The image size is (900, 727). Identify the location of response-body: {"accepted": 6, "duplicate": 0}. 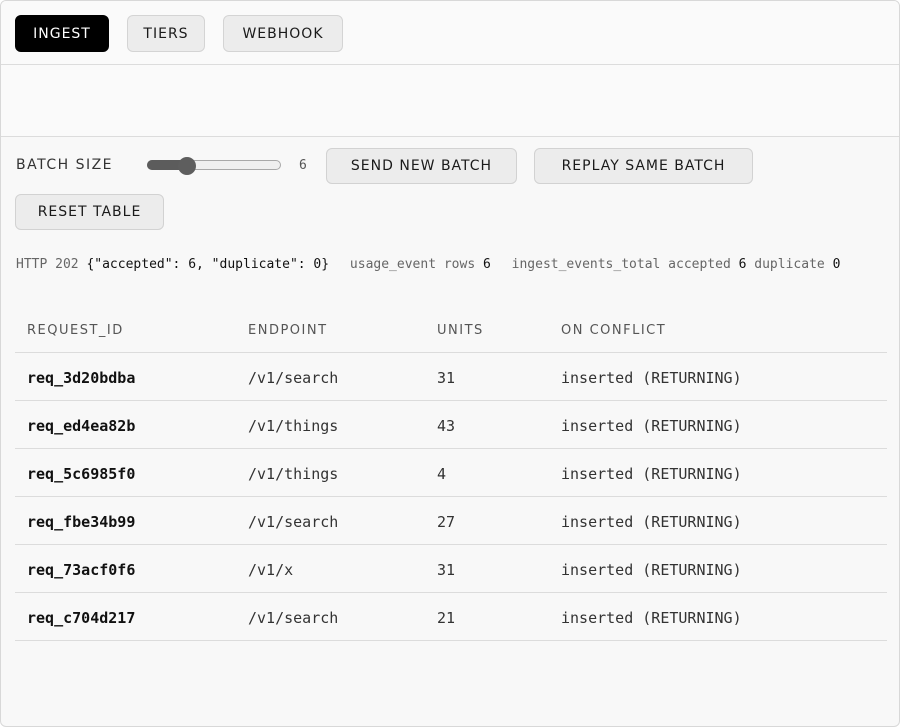
(208, 264).